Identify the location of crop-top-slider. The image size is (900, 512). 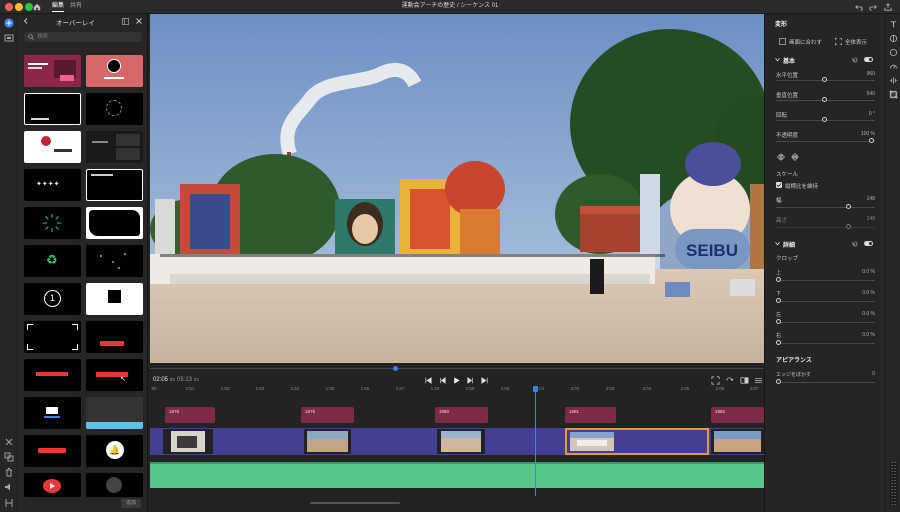
(778, 279).